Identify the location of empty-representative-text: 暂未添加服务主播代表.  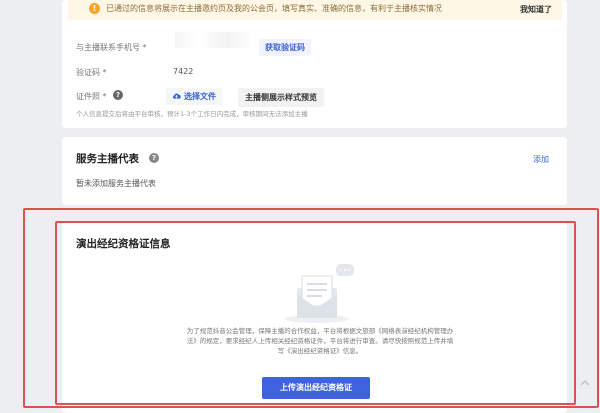
(116, 183).